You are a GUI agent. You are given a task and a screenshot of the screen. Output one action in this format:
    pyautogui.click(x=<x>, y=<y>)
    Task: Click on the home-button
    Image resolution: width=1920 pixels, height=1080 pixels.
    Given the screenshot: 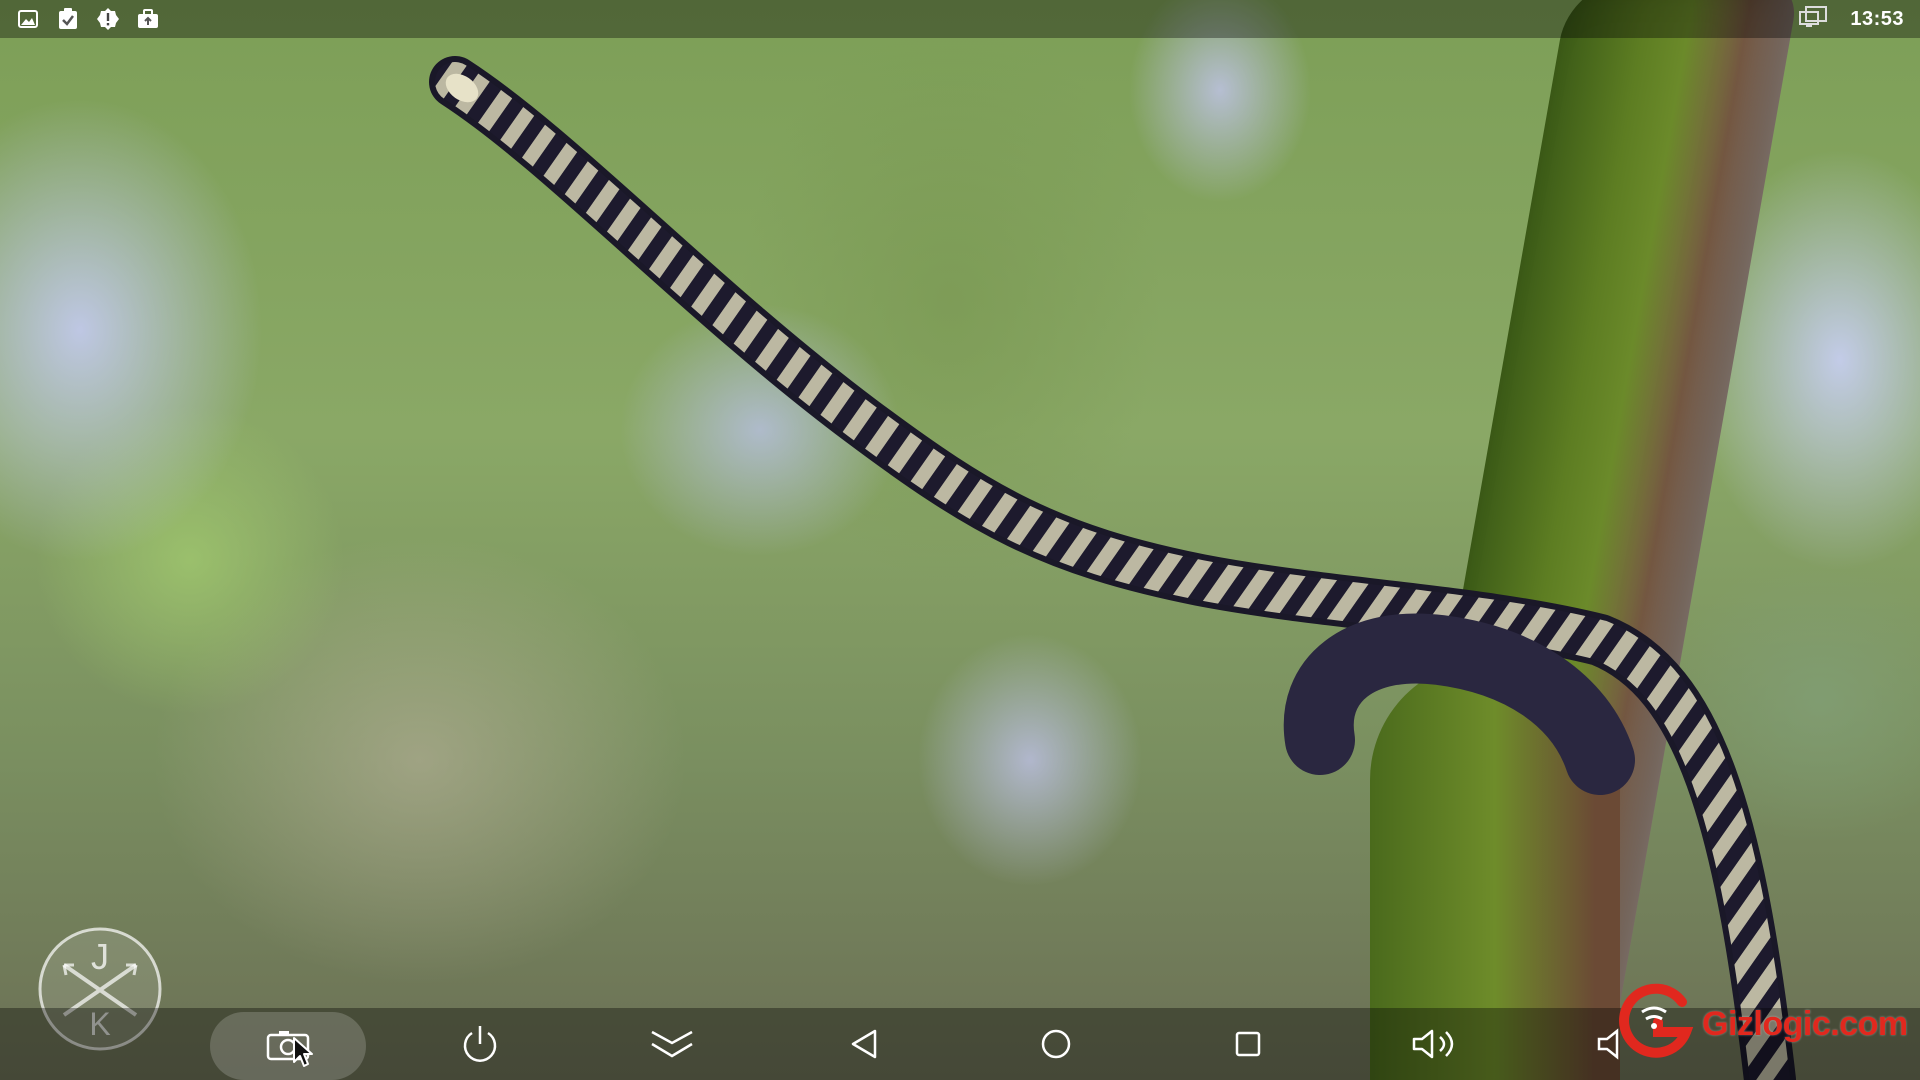 What is the action you would take?
    pyautogui.click(x=1056, y=1044)
    